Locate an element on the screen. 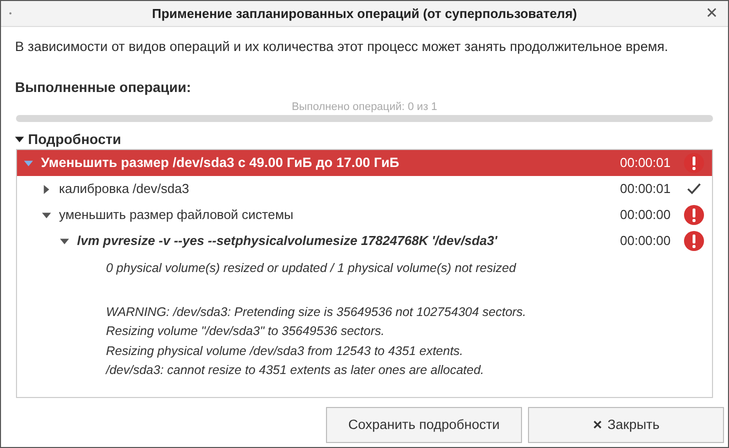 The width and height of the screenshot is (729, 448). tree-row: lvm pvresize -v --yes --setphysicalvolumesize 17824768K '/dev/sda3' 00:00:00 is located at coordinates (364, 241).